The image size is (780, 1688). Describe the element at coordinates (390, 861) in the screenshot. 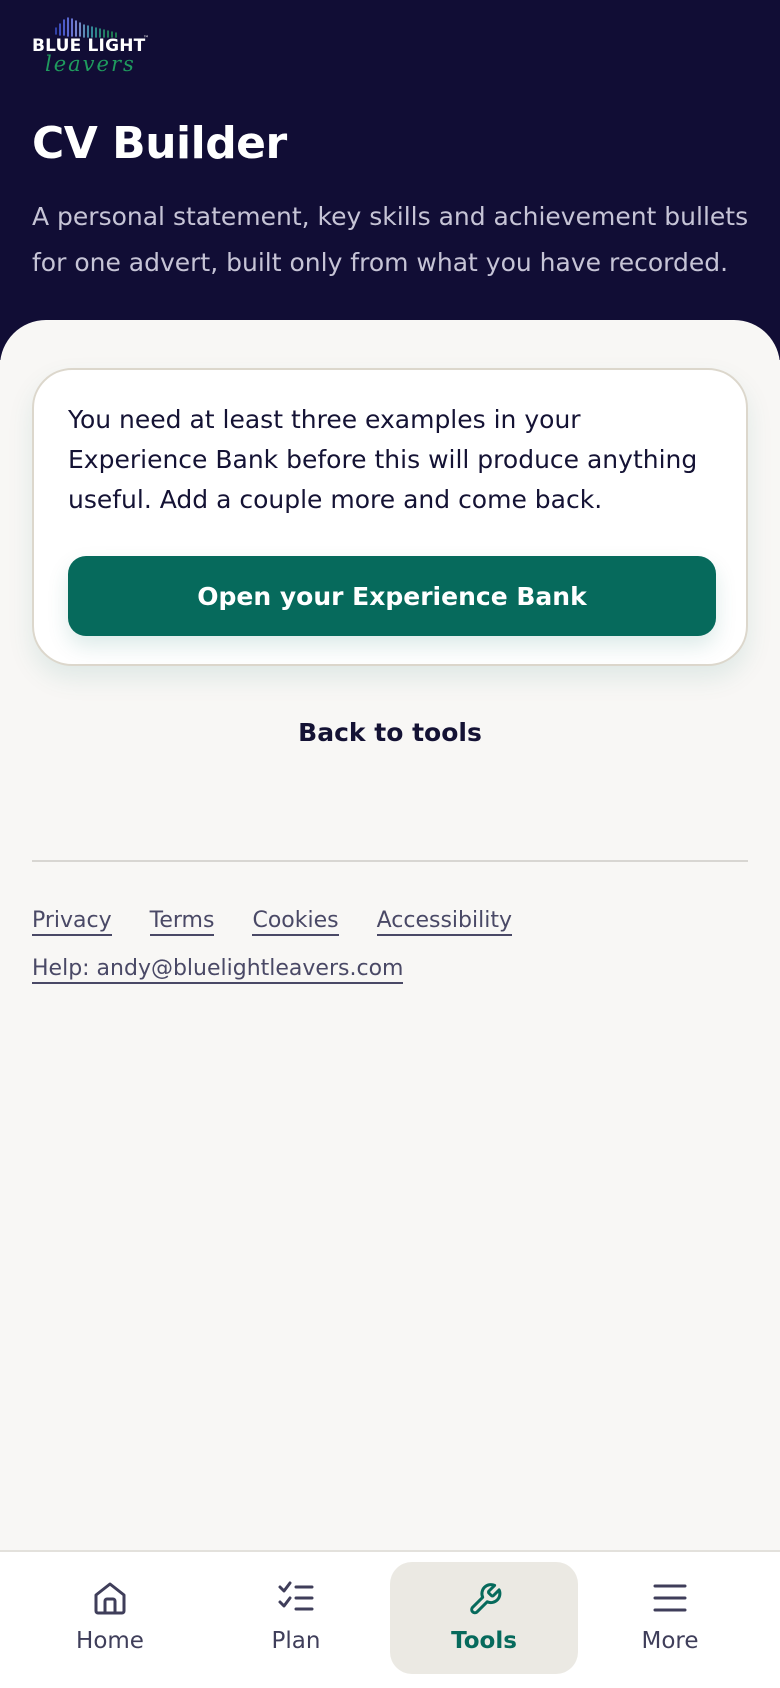

I see `footer-divider` at that location.